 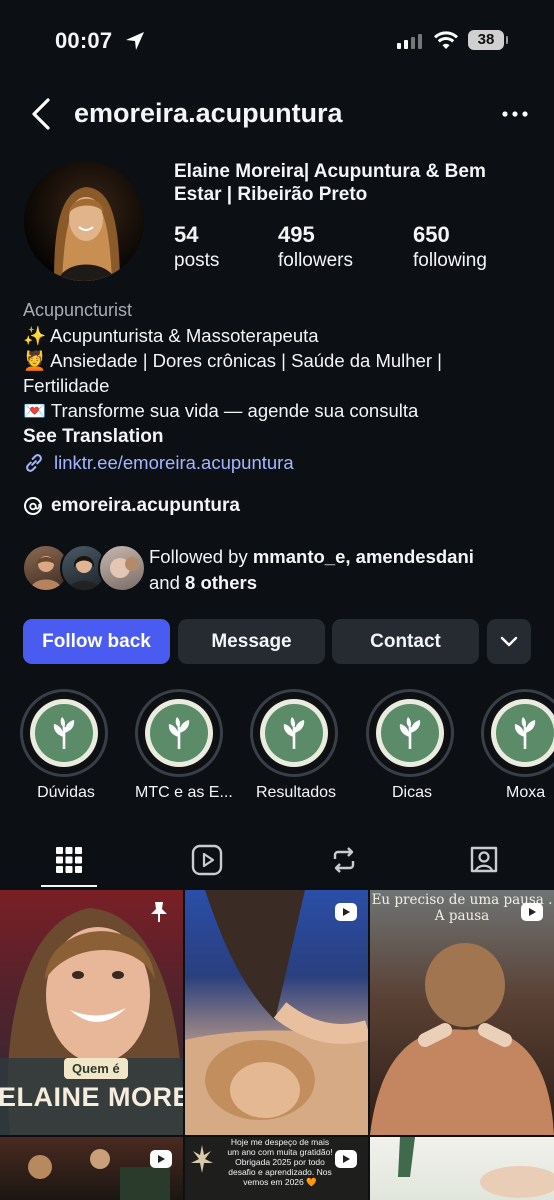 What do you see at coordinates (69, 886) in the screenshot?
I see `active-tab-indicator` at bounding box center [69, 886].